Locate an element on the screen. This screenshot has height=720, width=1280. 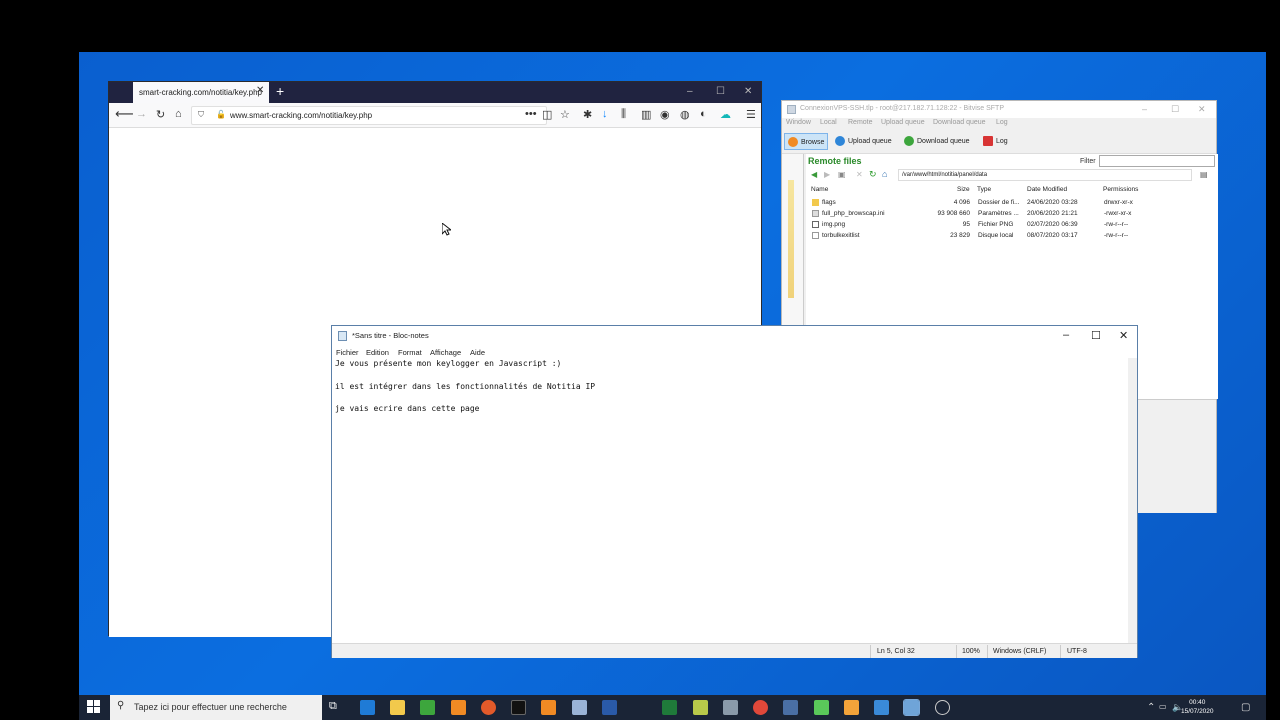
file-explorer-icon is located at coordinates (397, 707).